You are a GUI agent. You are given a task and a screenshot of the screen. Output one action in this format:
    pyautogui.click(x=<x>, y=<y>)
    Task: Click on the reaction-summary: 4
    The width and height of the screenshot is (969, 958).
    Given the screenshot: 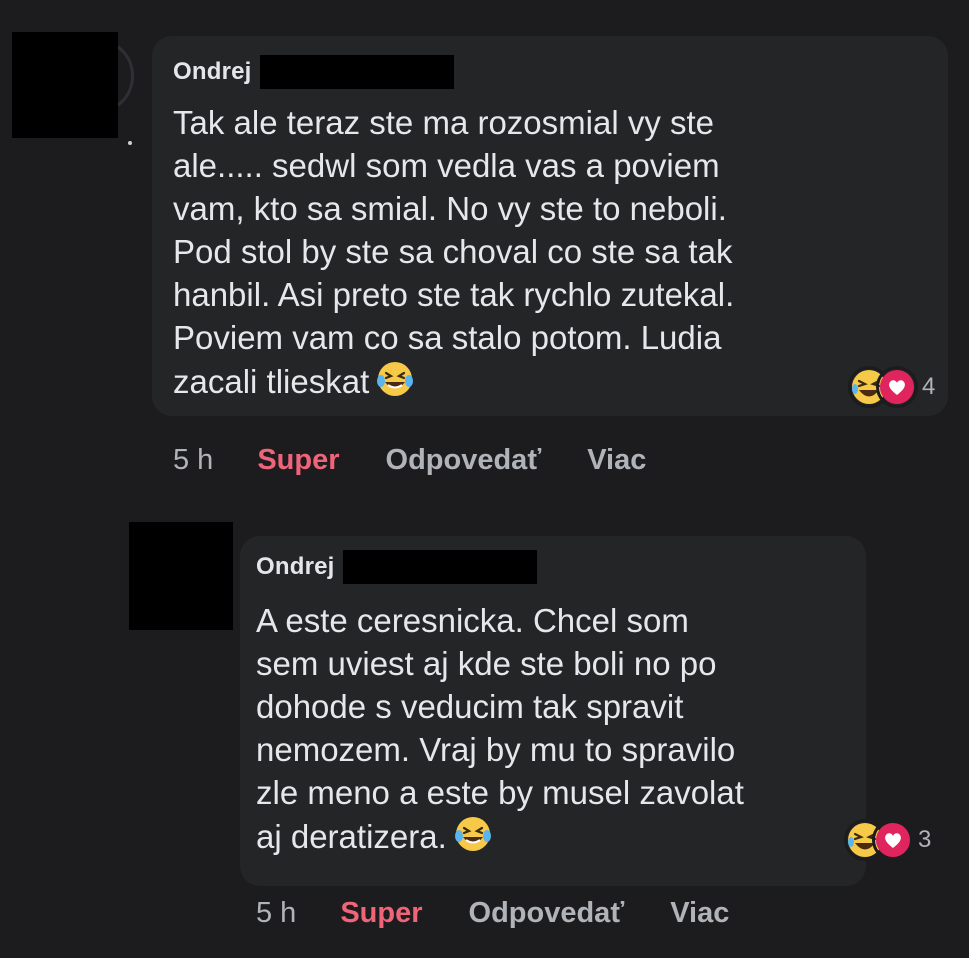 What is the action you would take?
    pyautogui.click(x=891, y=387)
    